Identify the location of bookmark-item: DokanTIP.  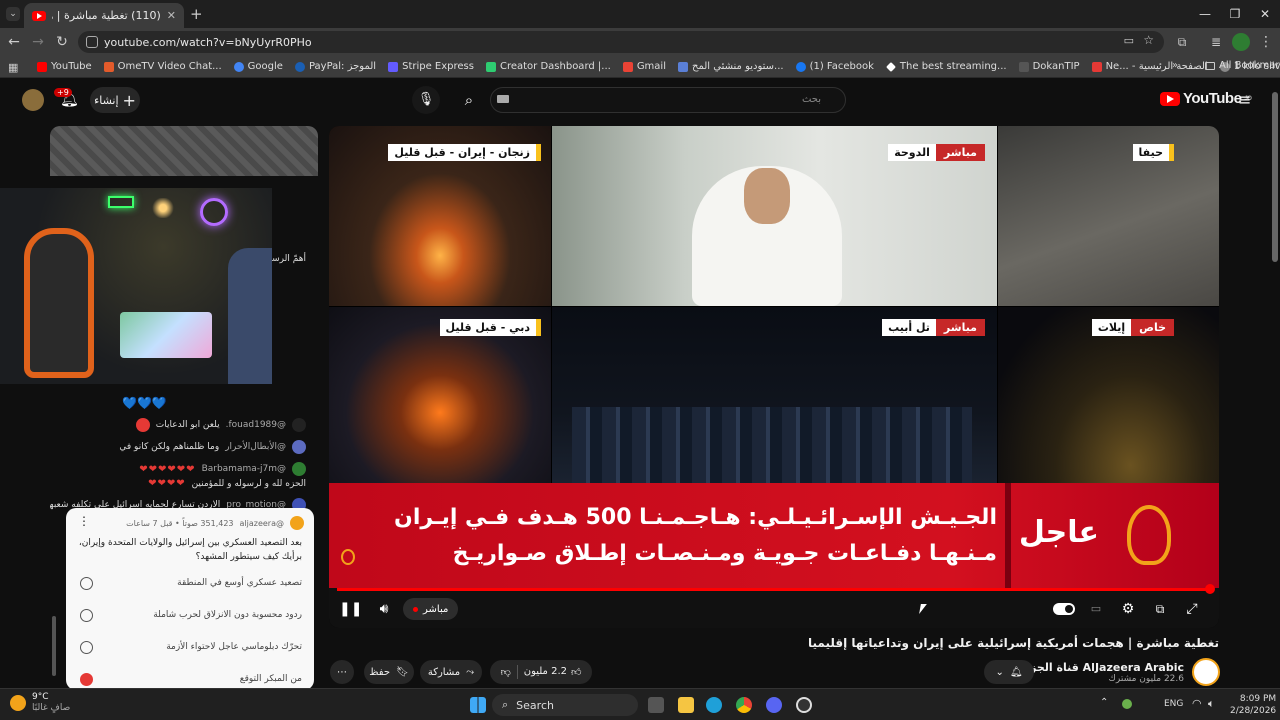
(1049, 66).